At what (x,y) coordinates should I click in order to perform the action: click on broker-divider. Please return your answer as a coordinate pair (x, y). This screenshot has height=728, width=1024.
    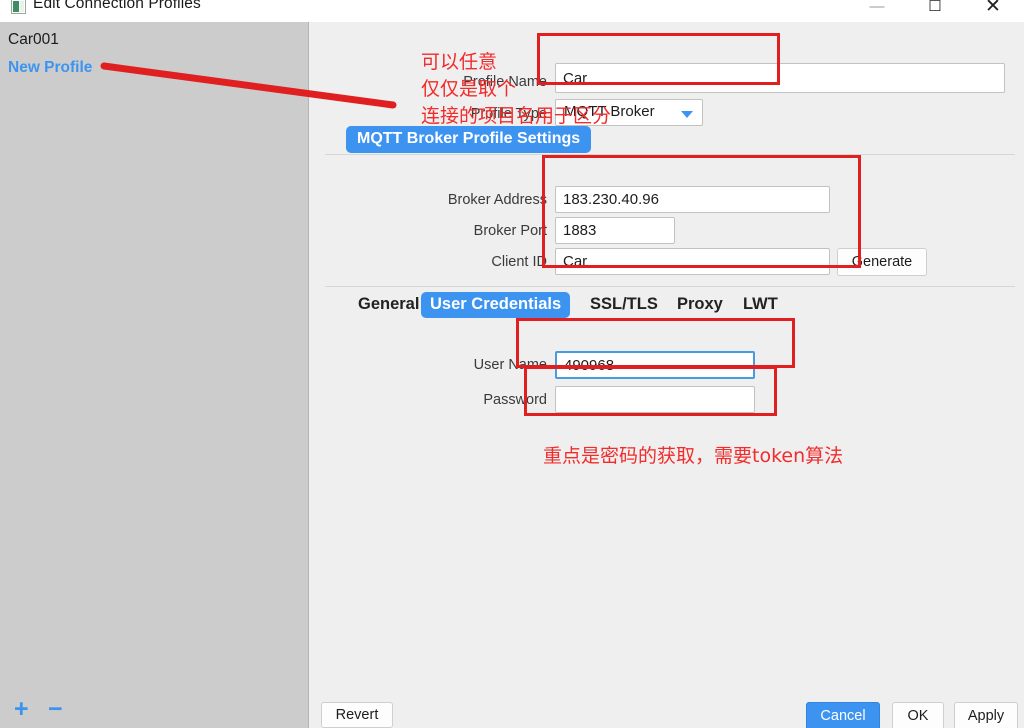
    Looking at the image, I should click on (670, 286).